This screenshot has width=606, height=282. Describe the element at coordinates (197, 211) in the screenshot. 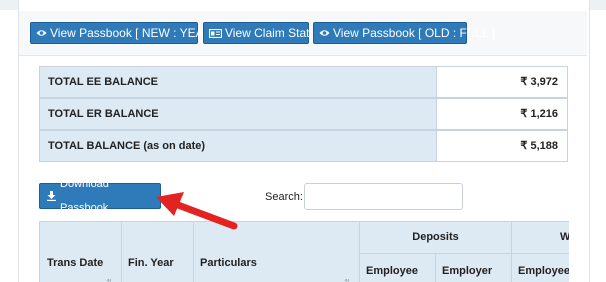

I see `annotation-arrow-icon` at that location.